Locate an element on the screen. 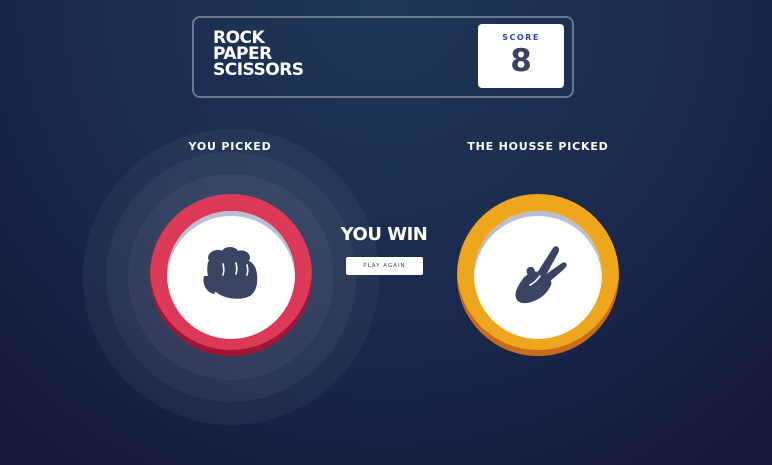 The width and height of the screenshot is (772, 465). house-scissors-token-face is located at coordinates (538, 275).